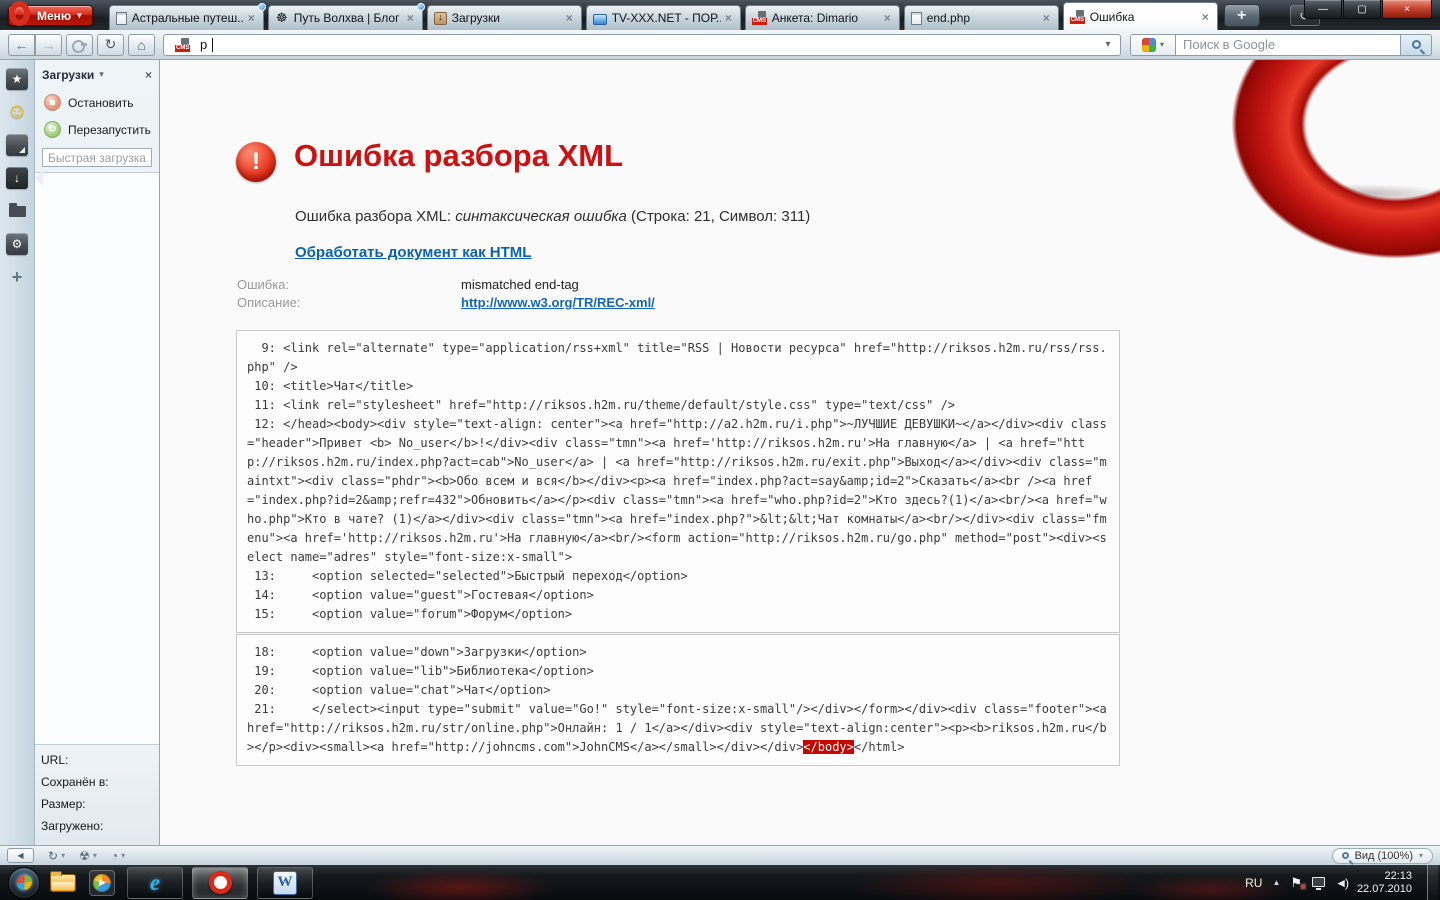 This screenshot has width=1440, height=900. I want to click on widgets-panel-icon: ⚙, so click(17, 244).